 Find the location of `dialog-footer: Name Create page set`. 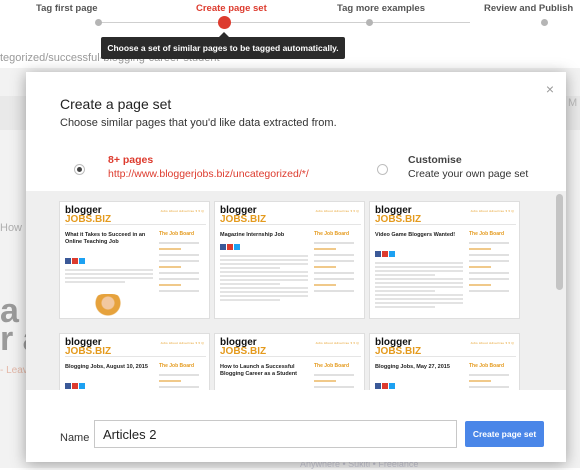

dialog-footer: Name Create page set is located at coordinates (296, 426).